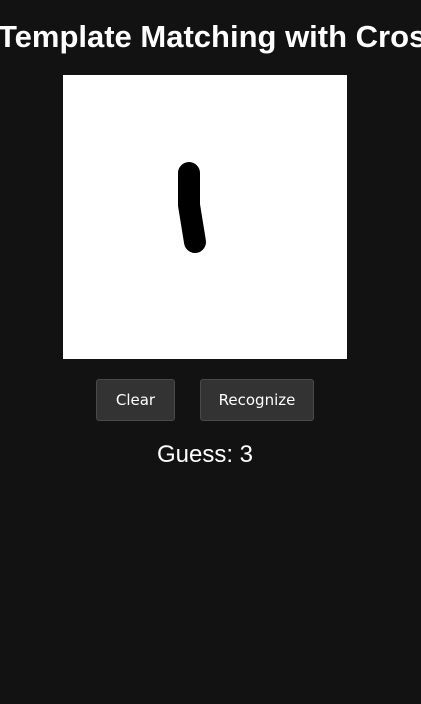  I want to click on page-title: Template Matching with Cross-Correlation, so click(210, 36).